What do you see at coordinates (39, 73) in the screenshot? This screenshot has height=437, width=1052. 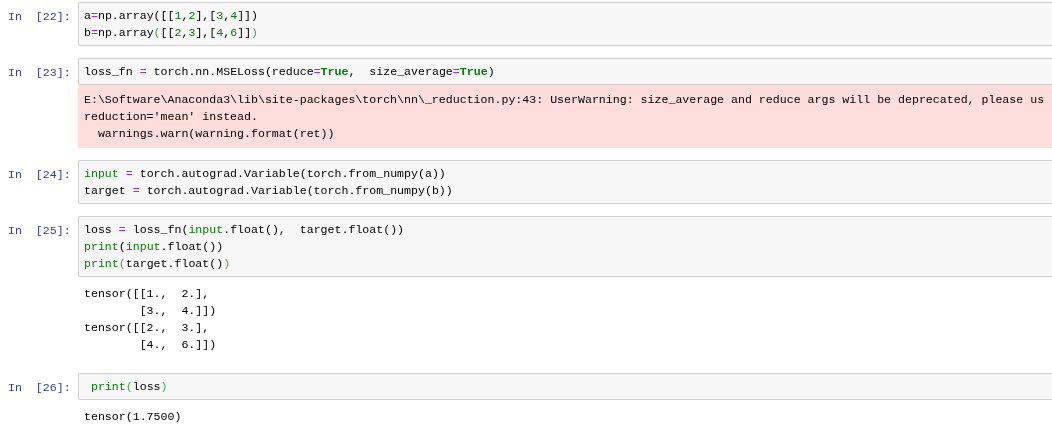 I see `cell-prompt: In [23]:` at bounding box center [39, 73].